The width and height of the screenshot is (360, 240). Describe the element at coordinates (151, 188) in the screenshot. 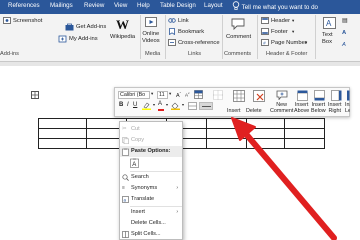

I see `menu-item-synonyms: ≡ Synonyms ›` at that location.